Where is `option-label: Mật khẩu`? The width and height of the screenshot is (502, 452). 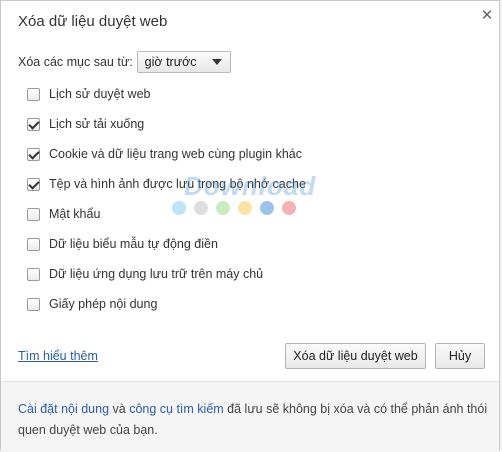 option-label: Mật khẩu is located at coordinates (75, 214).